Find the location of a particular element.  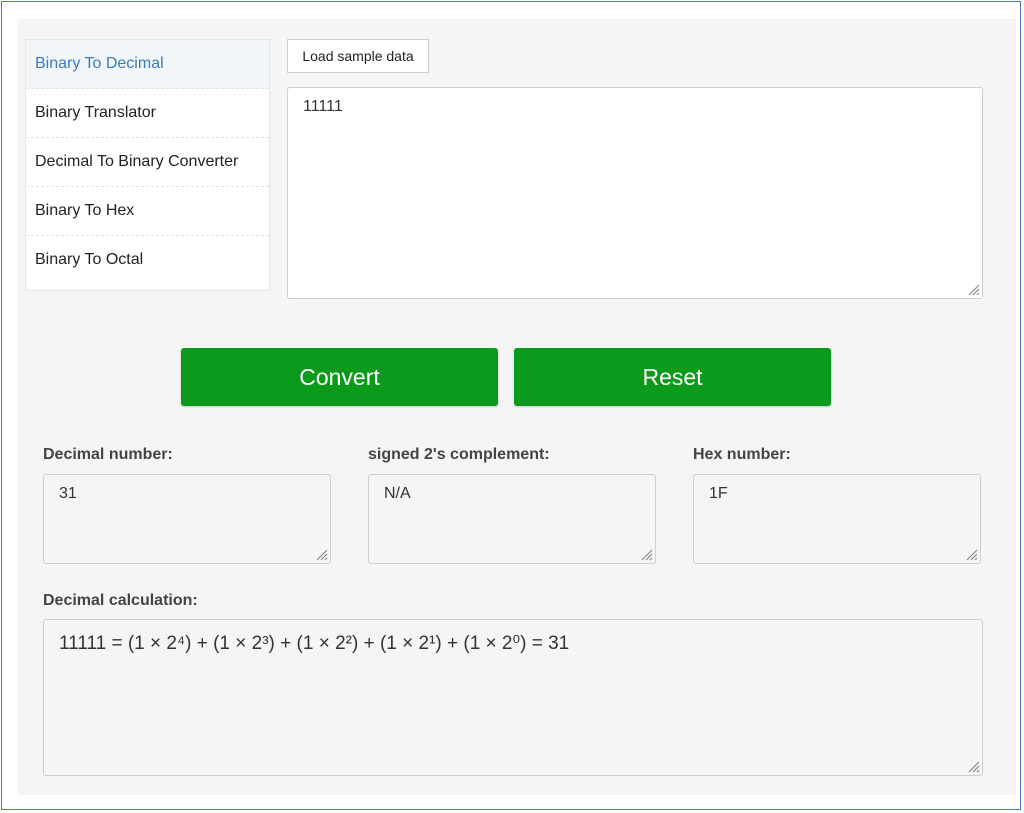

decimal-calculation-label: Decimal calculation: is located at coordinates (120, 600).